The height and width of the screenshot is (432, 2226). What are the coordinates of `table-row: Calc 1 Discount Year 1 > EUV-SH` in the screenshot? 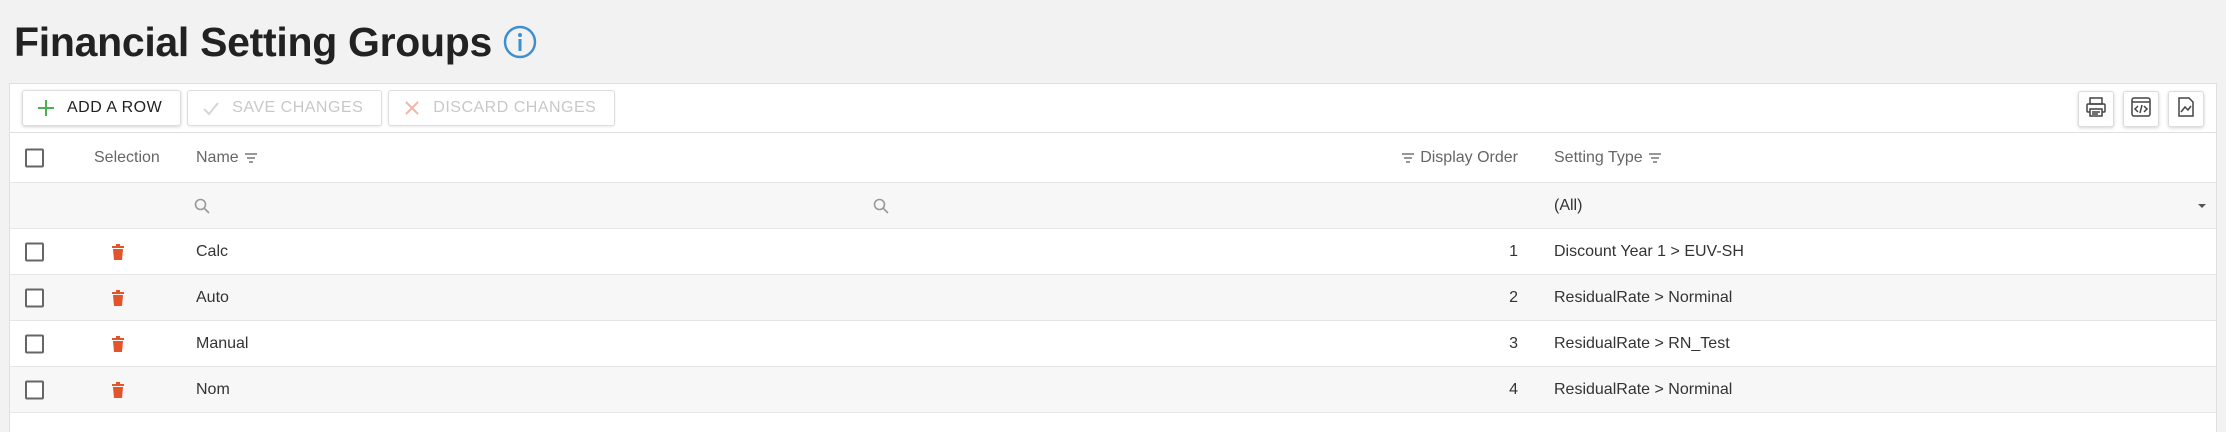 It's located at (1113, 252).